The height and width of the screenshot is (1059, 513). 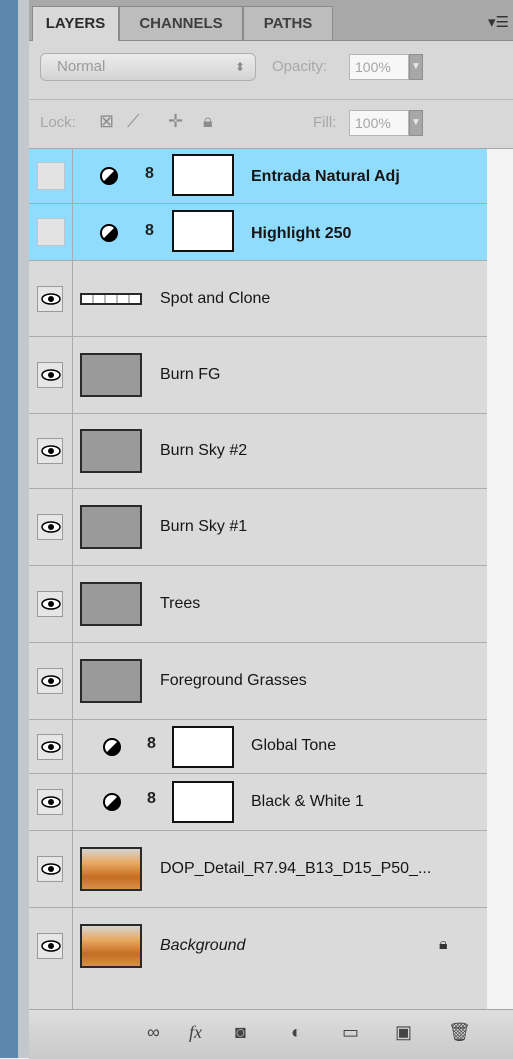 What do you see at coordinates (75, 23) in the screenshot?
I see `tab-layers: LAYERS` at bounding box center [75, 23].